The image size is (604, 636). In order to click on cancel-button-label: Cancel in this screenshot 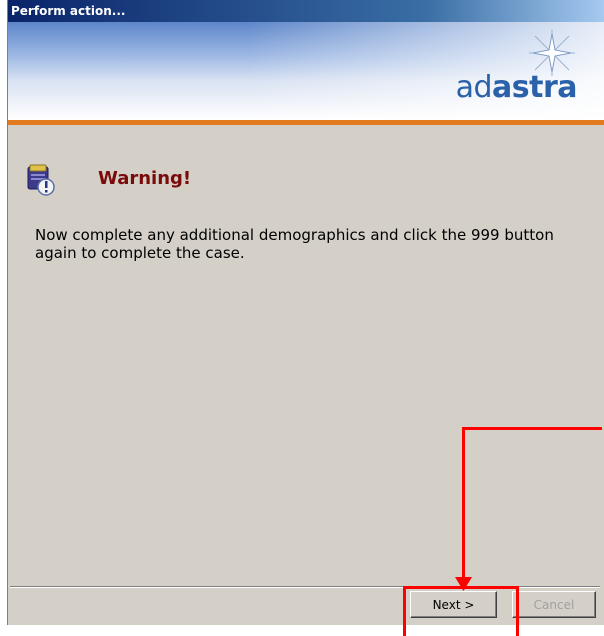, I will do `click(554, 605)`.